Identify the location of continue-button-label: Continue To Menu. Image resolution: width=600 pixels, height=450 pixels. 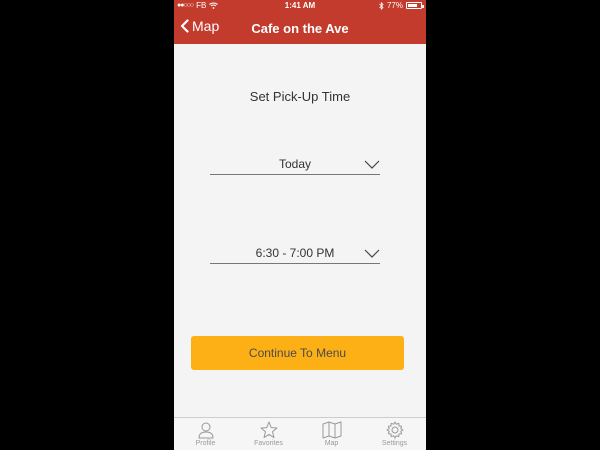
(297, 353).